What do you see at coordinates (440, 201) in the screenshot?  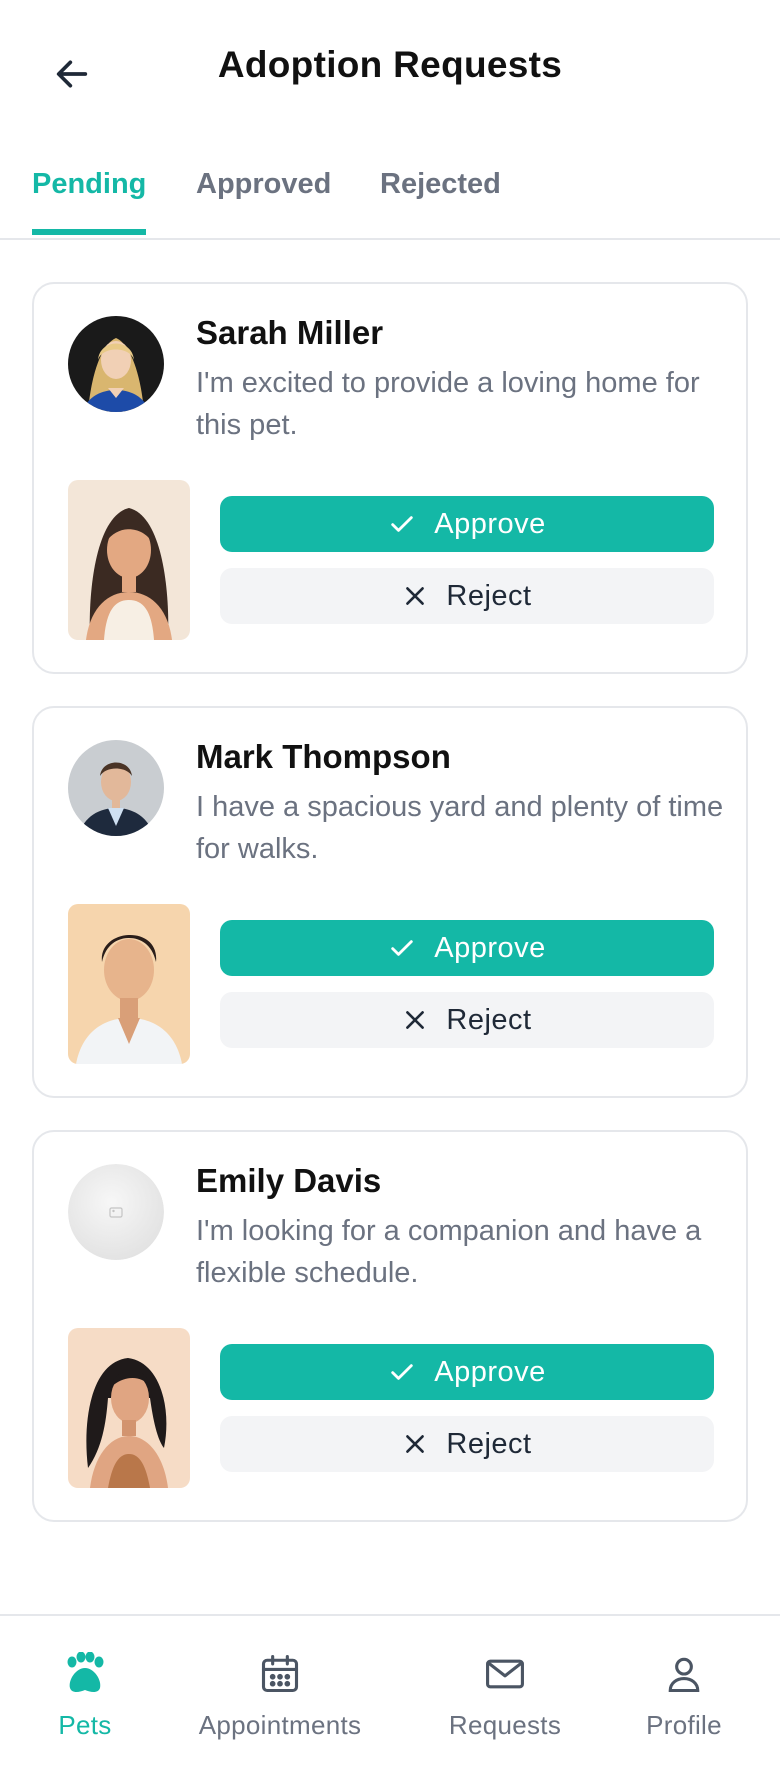 I see `tab-rejected: Rejected` at bounding box center [440, 201].